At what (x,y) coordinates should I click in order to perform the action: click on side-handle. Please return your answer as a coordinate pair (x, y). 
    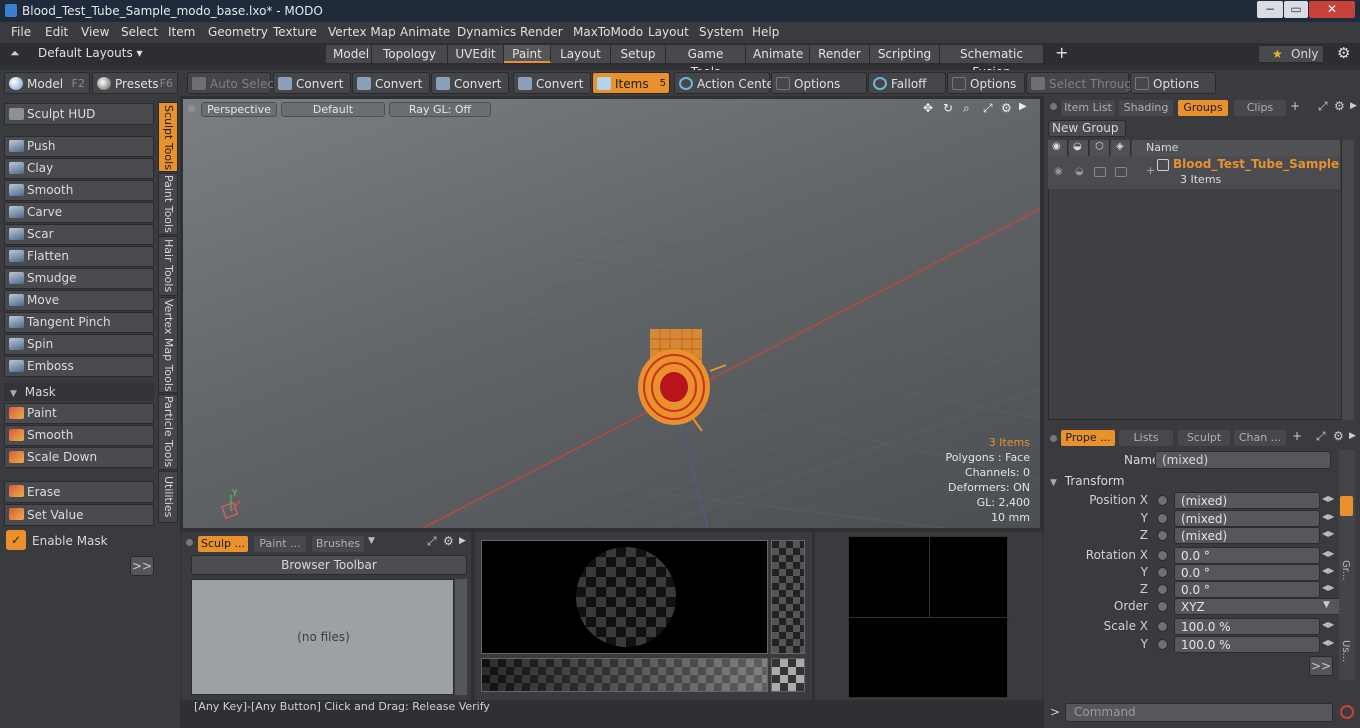
    Looking at the image, I should click on (1346, 506).